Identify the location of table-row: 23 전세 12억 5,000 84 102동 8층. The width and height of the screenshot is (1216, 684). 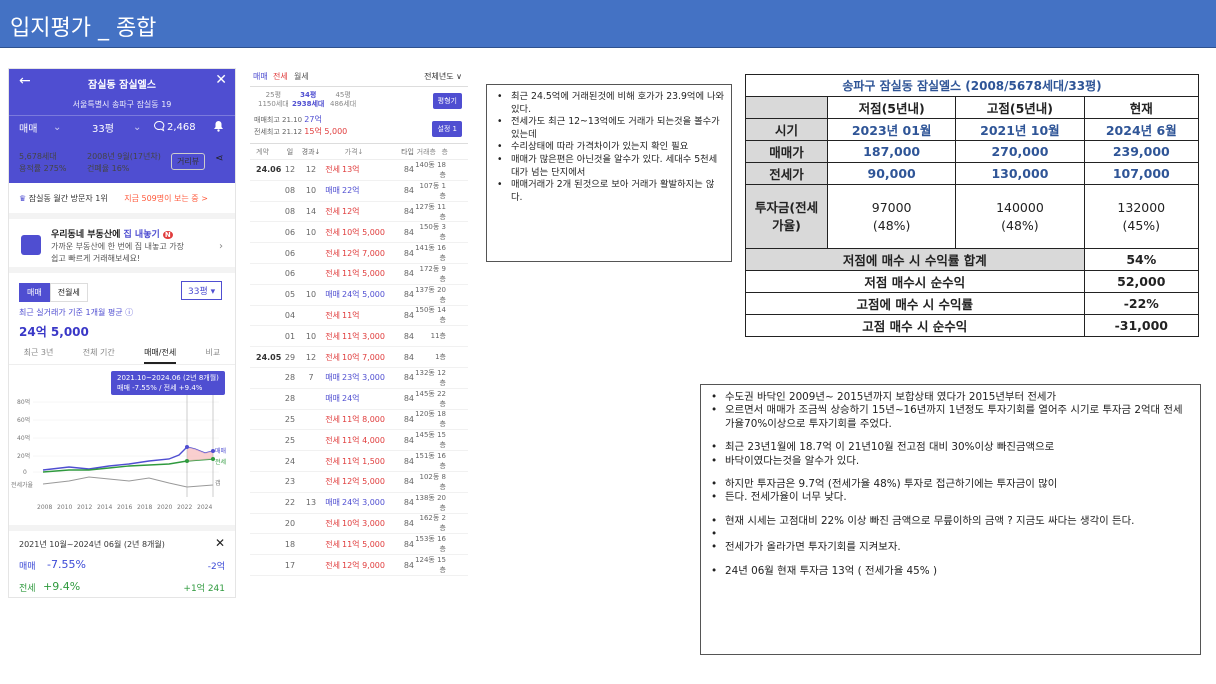
(359, 482).